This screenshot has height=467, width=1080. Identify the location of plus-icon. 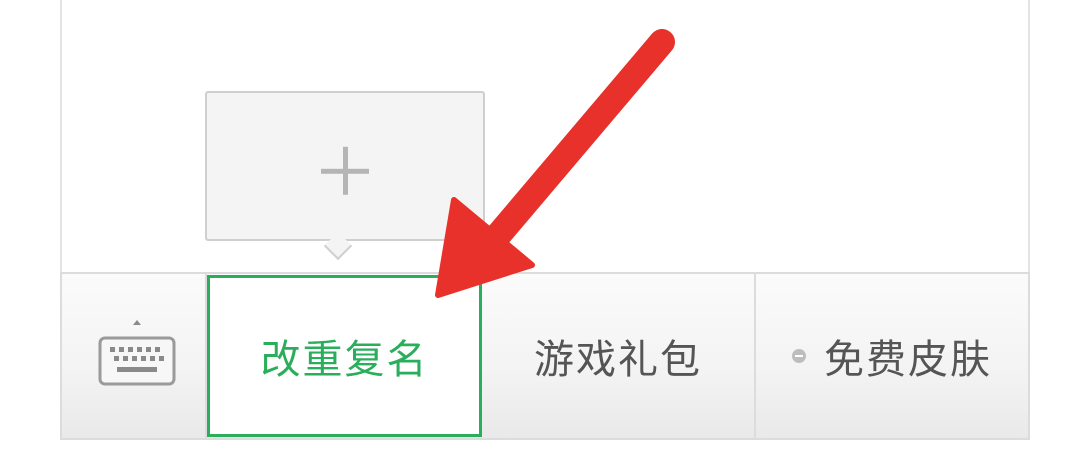
(345, 170).